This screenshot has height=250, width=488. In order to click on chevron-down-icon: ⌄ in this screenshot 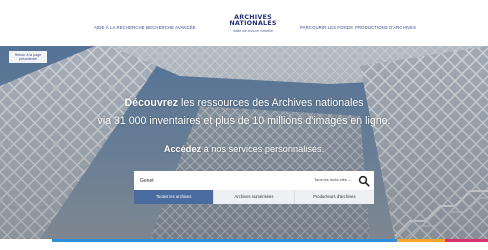, I will do `click(349, 180)`.